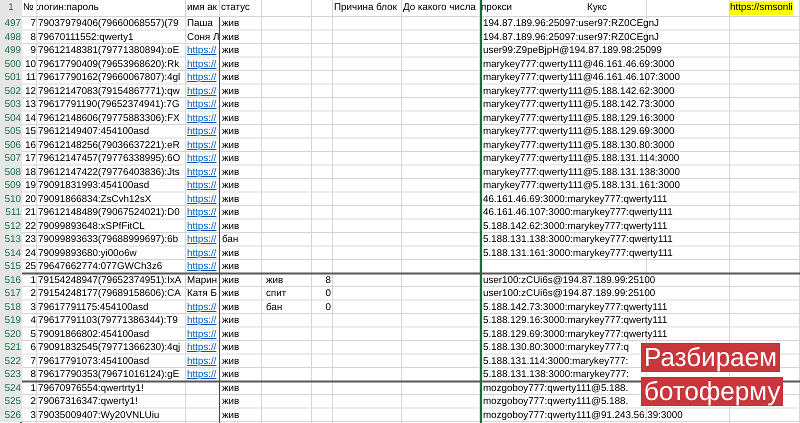 Image resolution: width=800 pixels, height=423 pixels. Describe the element at coordinates (110, 280) in the screenshot. I see `table-cell: 79154248947(79652374951):IxA` at that location.